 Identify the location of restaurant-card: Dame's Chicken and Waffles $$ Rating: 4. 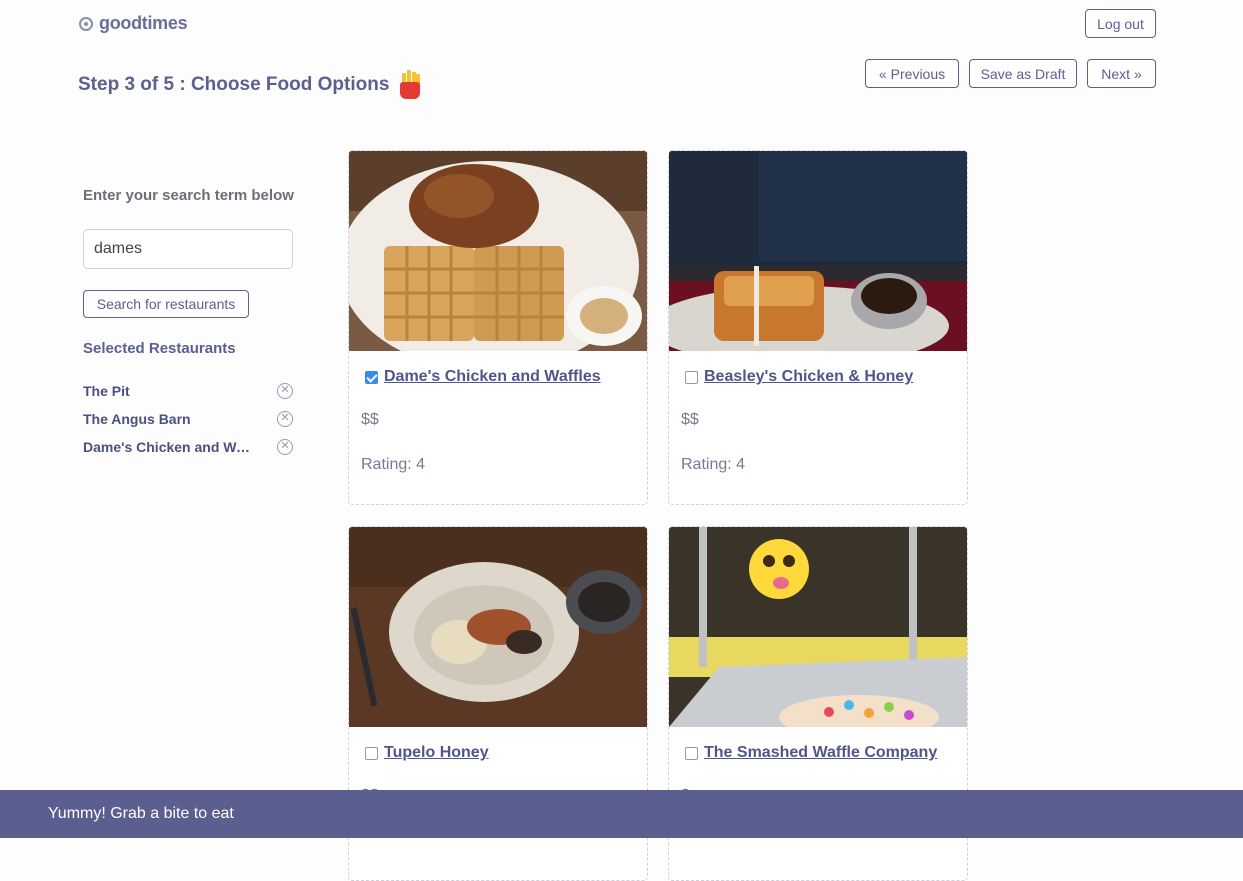
(498, 327).